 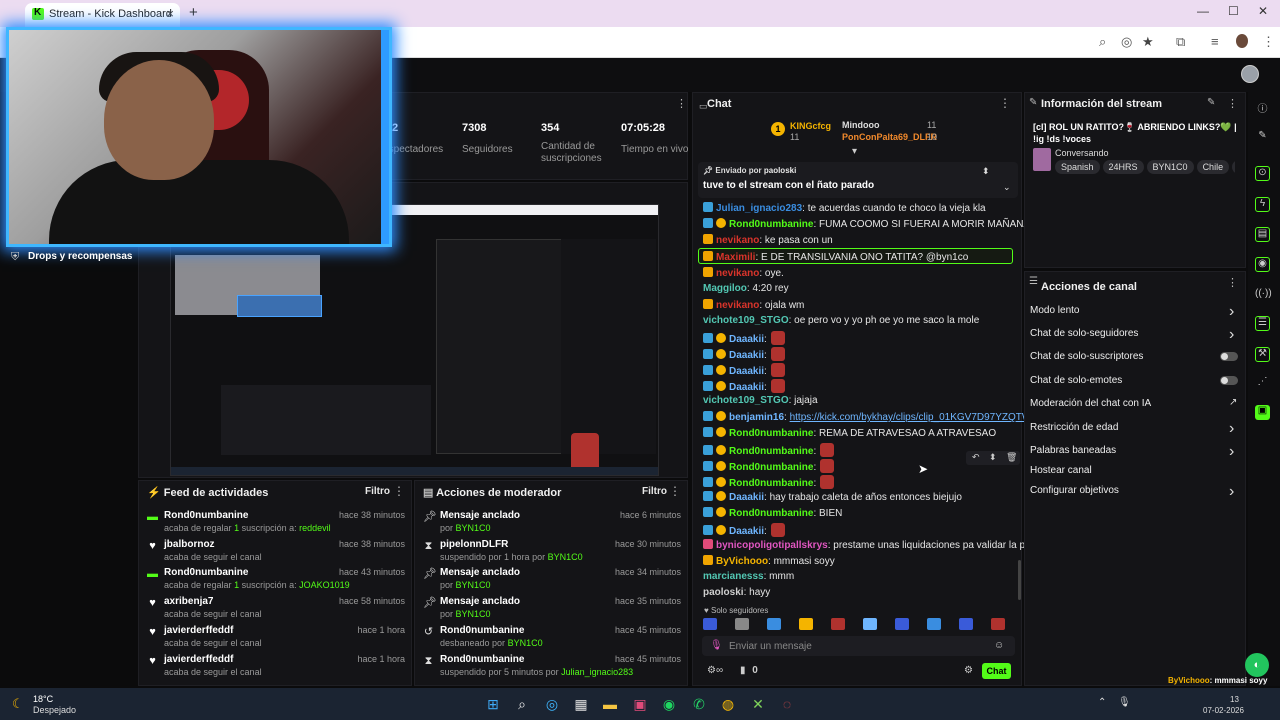 I want to click on chat-message: vichote109_STGO: jajaja, so click(x=760, y=400).